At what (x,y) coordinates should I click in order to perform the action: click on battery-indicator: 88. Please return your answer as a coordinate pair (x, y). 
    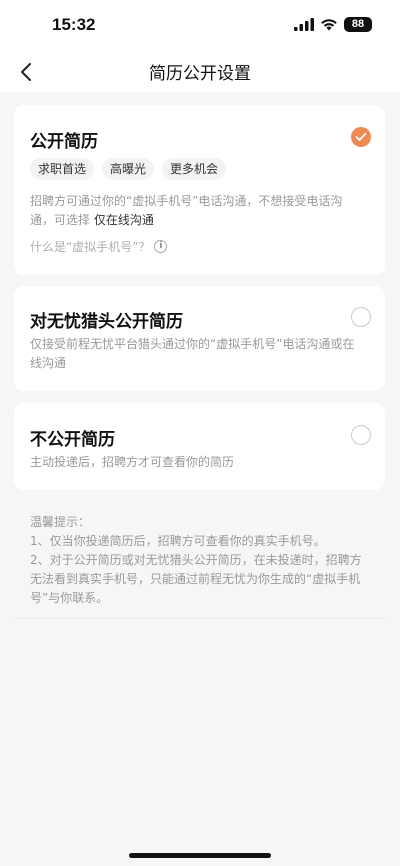
    Looking at the image, I should click on (358, 24).